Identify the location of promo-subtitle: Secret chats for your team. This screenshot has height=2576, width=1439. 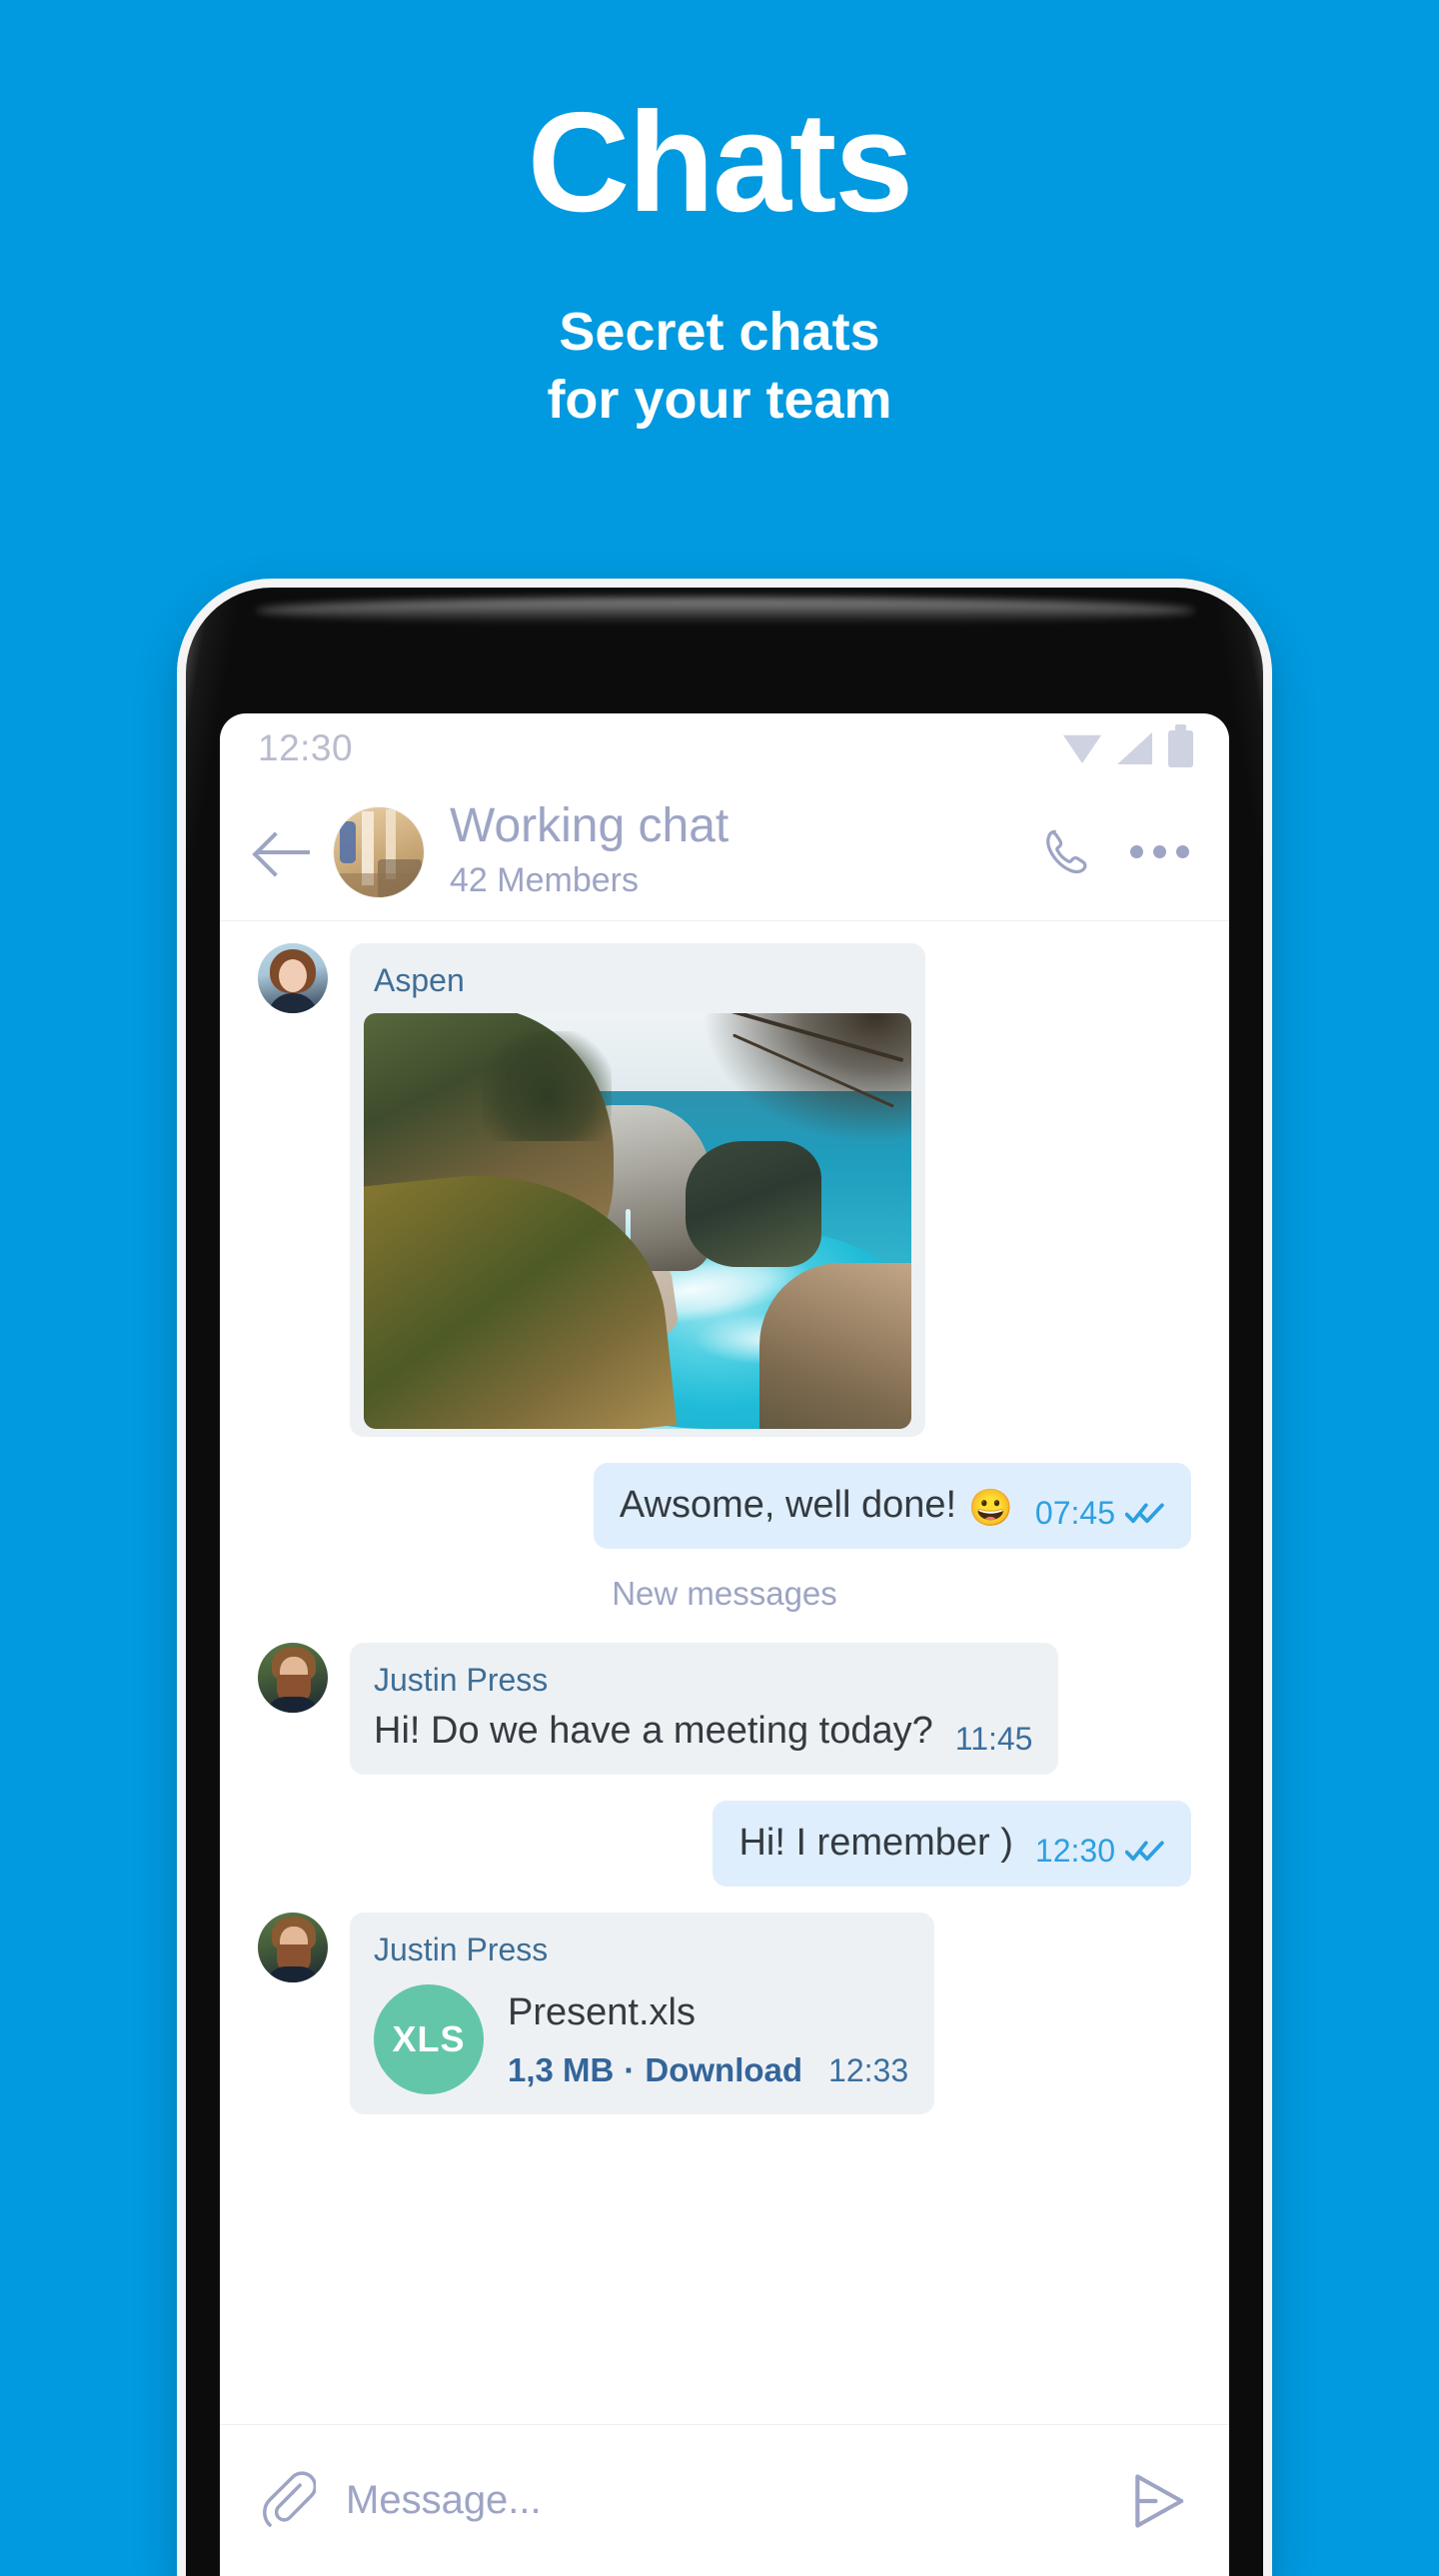
(719, 366).